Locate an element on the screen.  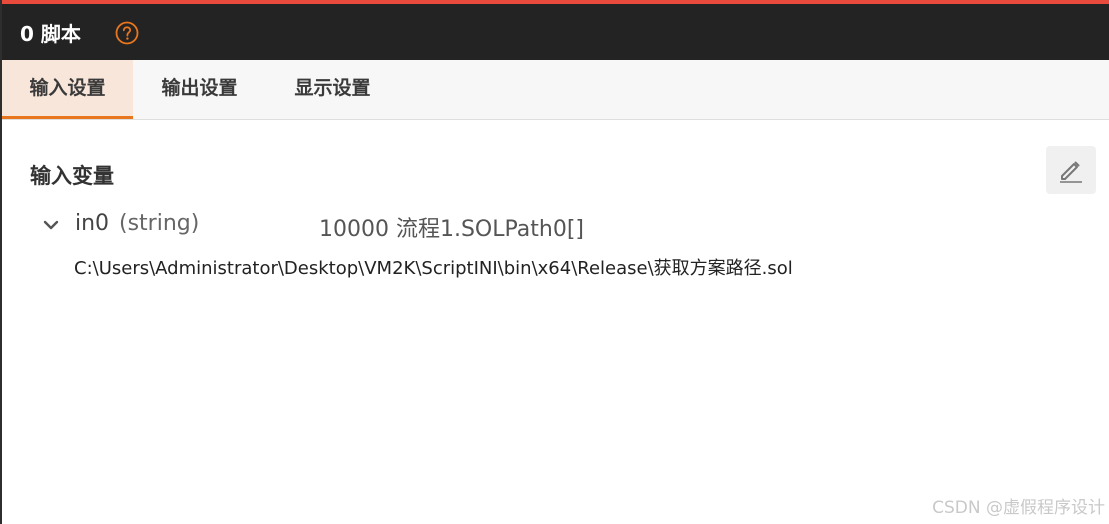
variable-row: in0 (string) 10000 流程1.SOLPath0[] is located at coordinates (542, 225).